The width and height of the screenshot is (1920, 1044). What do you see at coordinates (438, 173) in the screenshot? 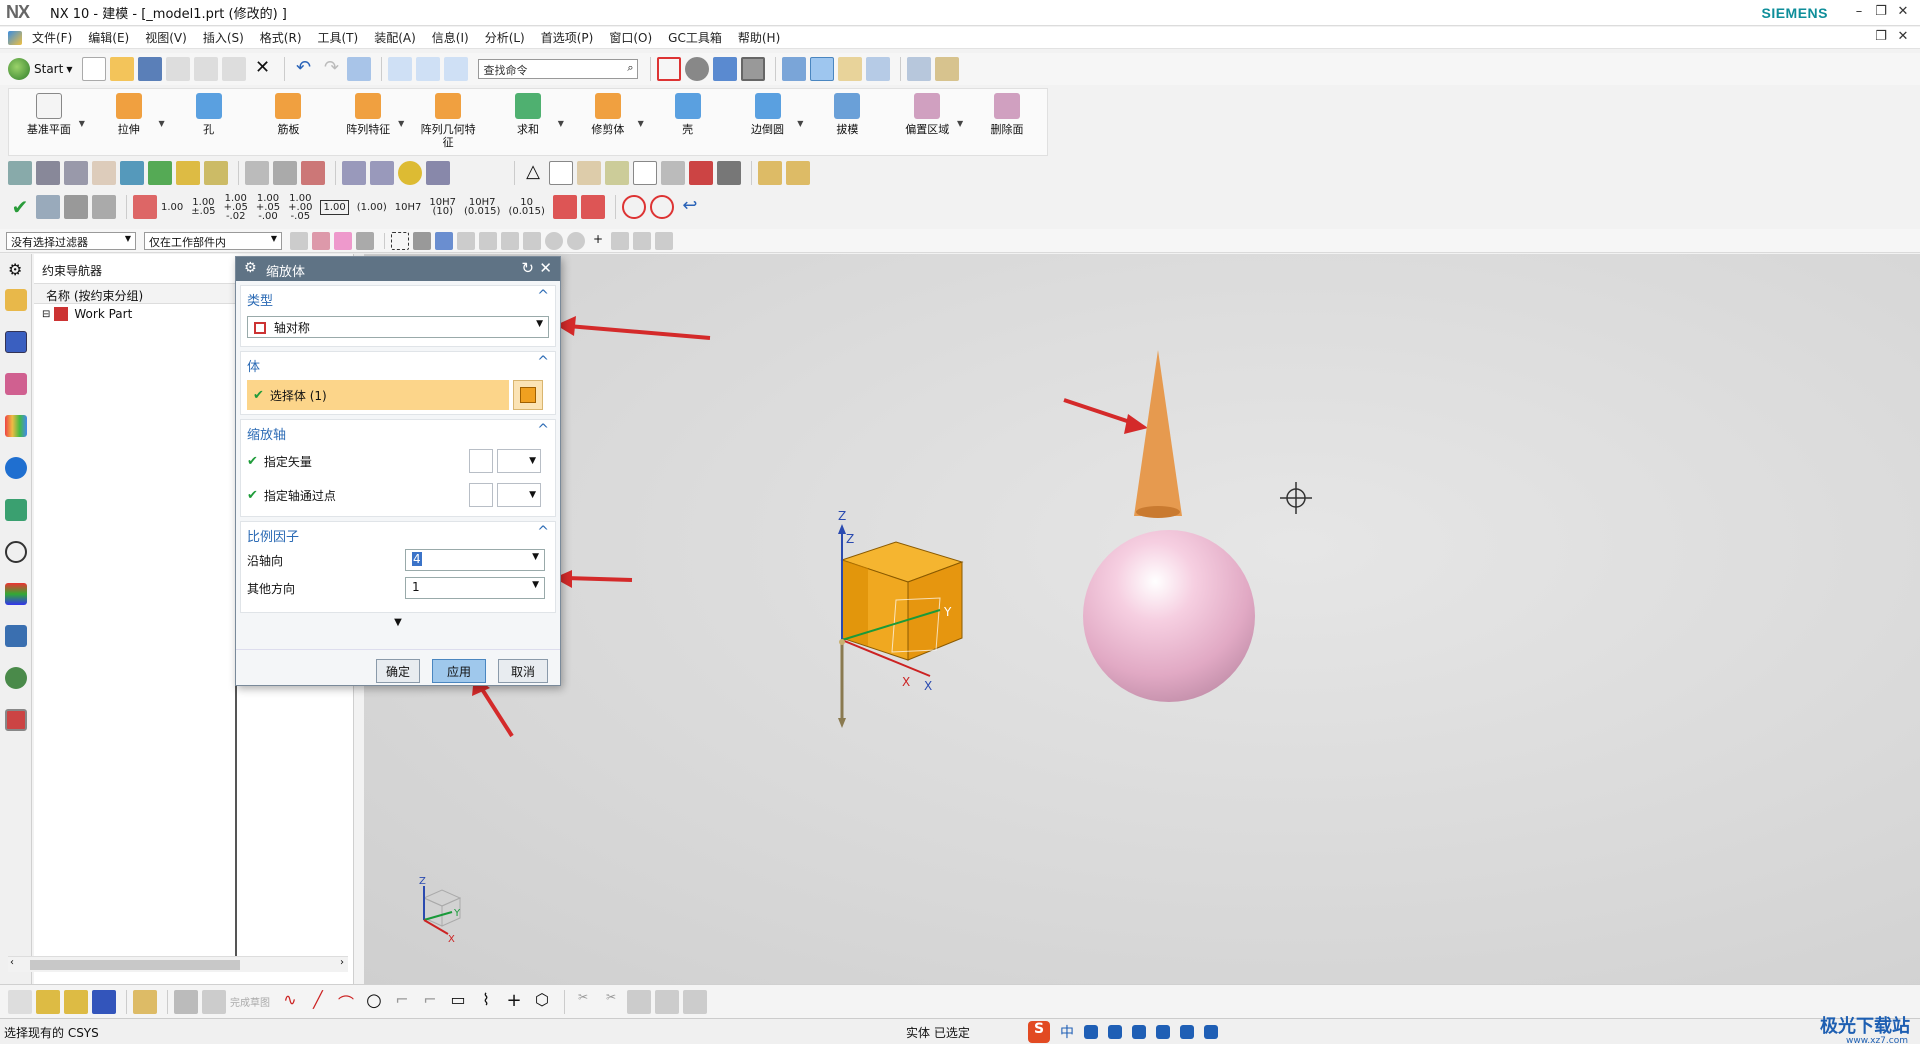
I see `gear-tool-icon` at bounding box center [438, 173].